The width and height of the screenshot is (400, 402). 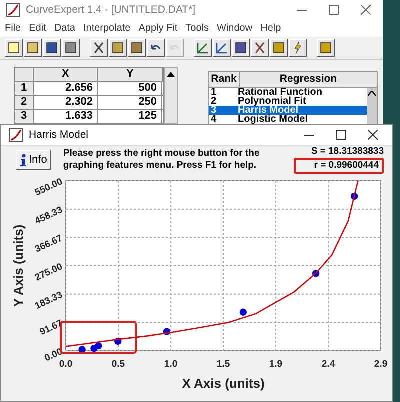 What do you see at coordinates (171, 364) in the screenshot?
I see `x-tick-label: 1.0` at bounding box center [171, 364].